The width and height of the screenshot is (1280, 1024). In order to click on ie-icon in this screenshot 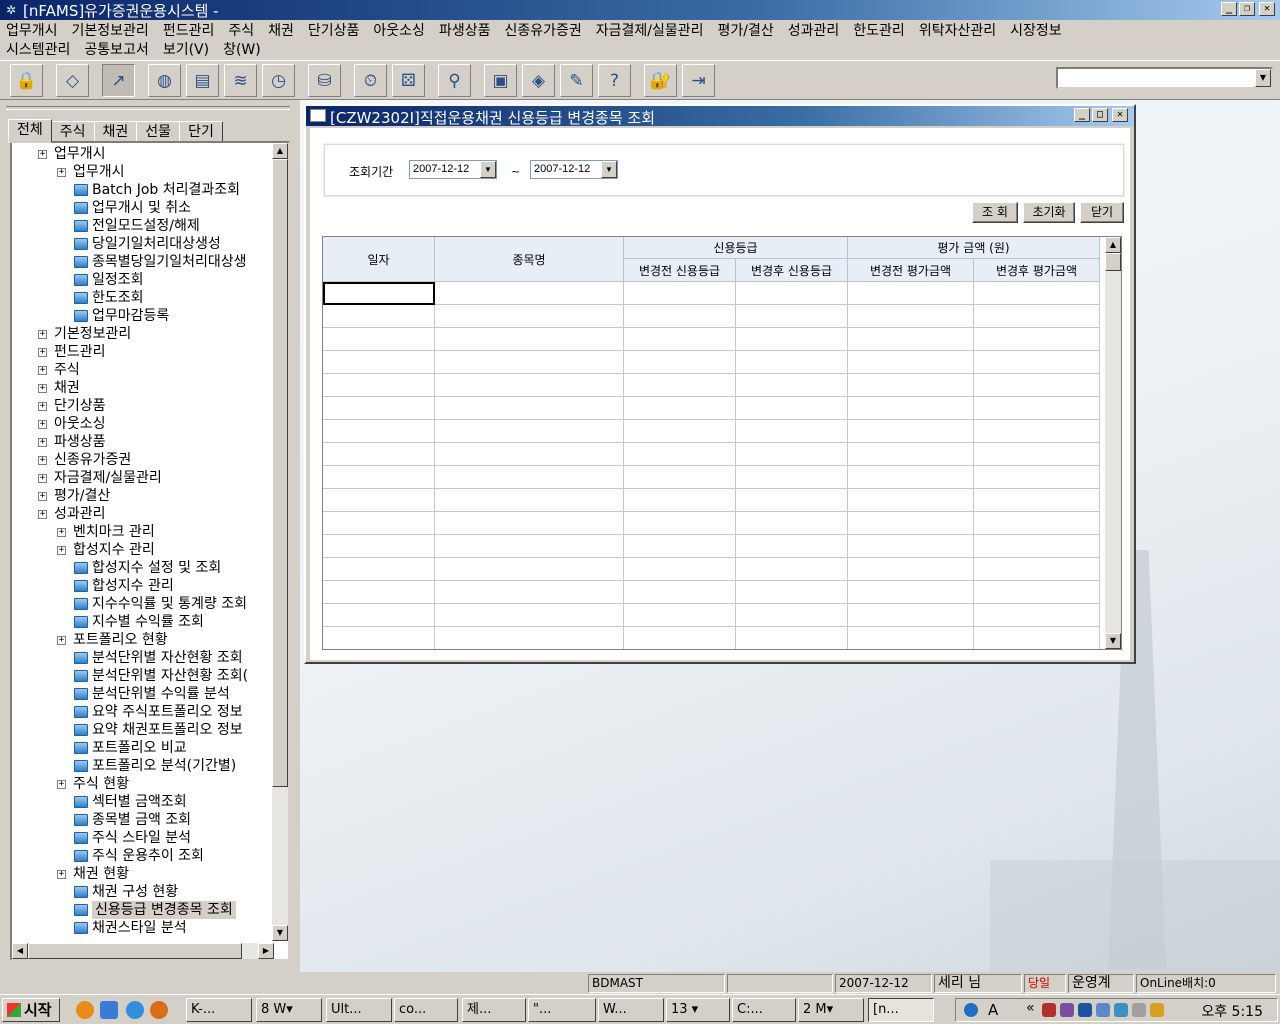, I will do `click(135, 1010)`.